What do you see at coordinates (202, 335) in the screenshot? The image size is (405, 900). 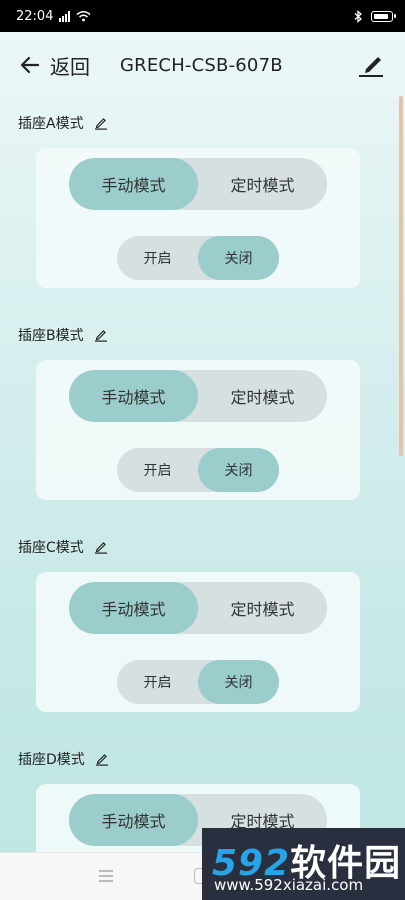 I see `section-title: 插座B模式` at bounding box center [202, 335].